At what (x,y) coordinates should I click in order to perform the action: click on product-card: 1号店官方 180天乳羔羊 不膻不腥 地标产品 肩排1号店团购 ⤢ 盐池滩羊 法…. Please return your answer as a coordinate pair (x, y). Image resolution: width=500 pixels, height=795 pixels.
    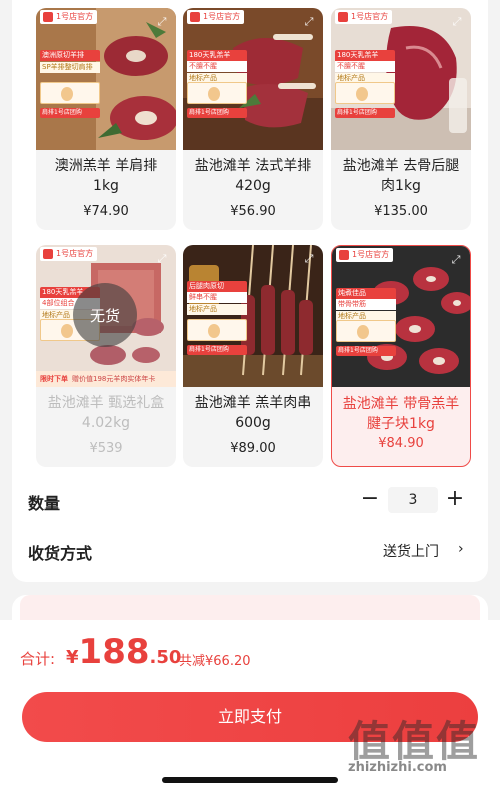
    Looking at the image, I should click on (253, 119).